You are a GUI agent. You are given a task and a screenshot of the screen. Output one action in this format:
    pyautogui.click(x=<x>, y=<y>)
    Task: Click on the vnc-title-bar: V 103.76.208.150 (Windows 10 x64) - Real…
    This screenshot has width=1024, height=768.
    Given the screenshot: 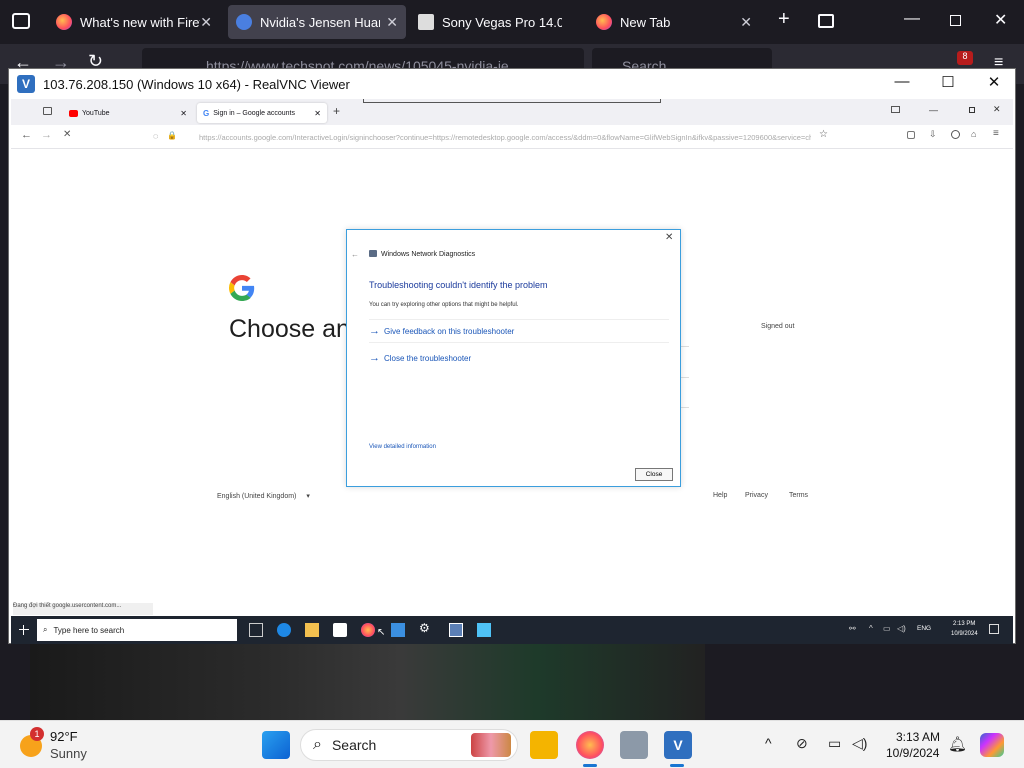 What is the action you would take?
    pyautogui.click(x=512, y=84)
    